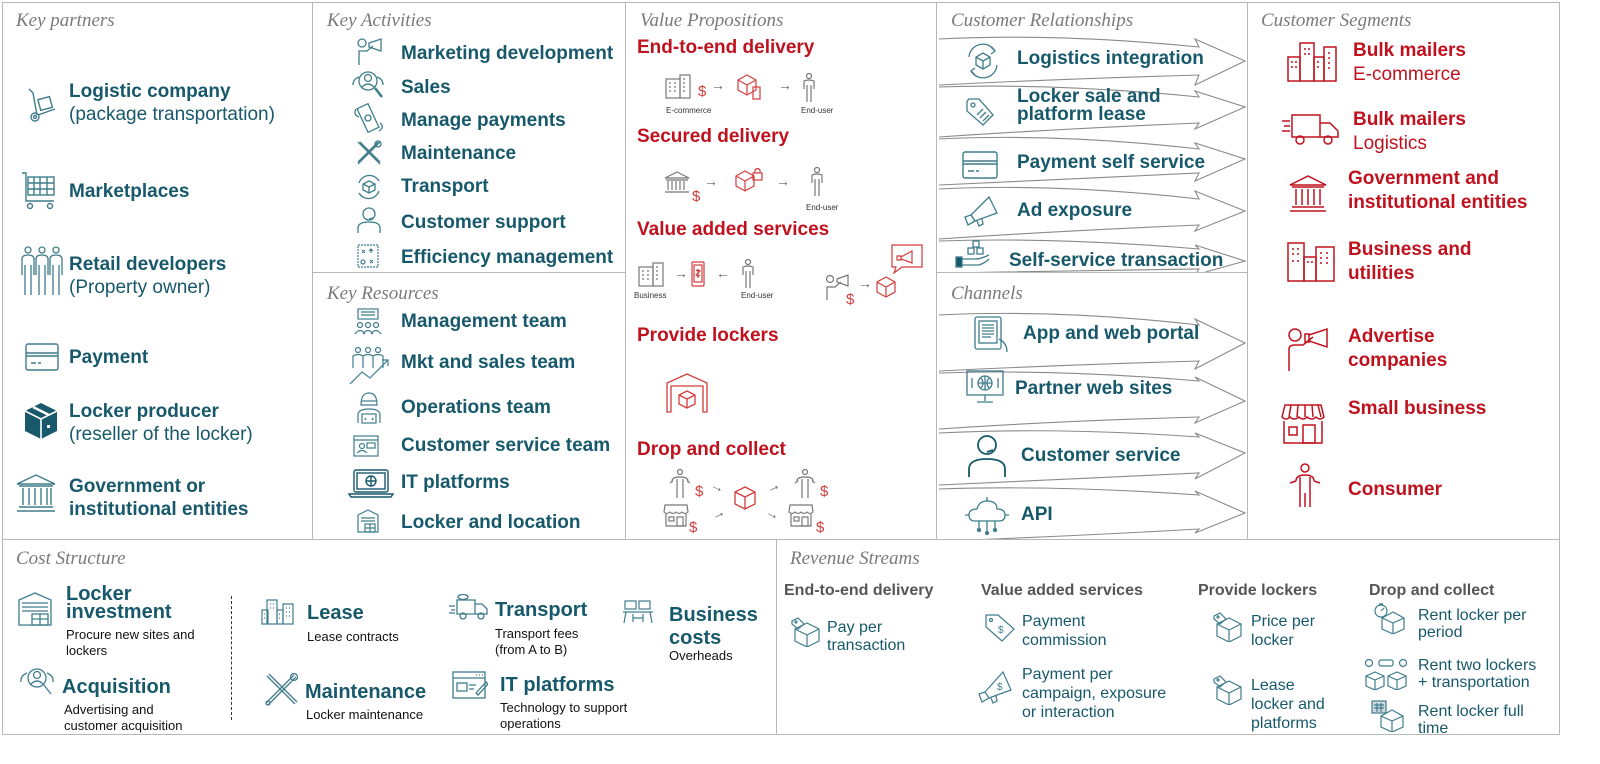  I want to click on resource-operations-team: Operations team, so click(476, 407).